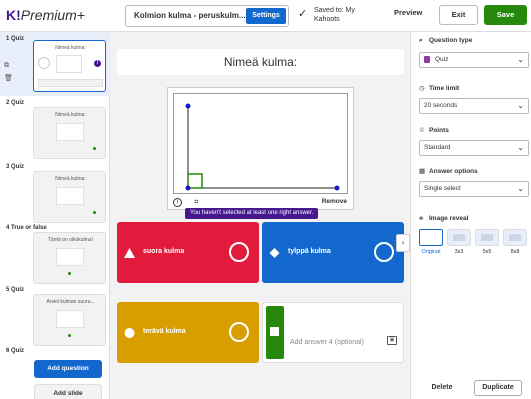 The height and width of the screenshot is (399, 531). What do you see at coordinates (303, 14) in the screenshot?
I see `check-icon: ✓` at bounding box center [303, 14].